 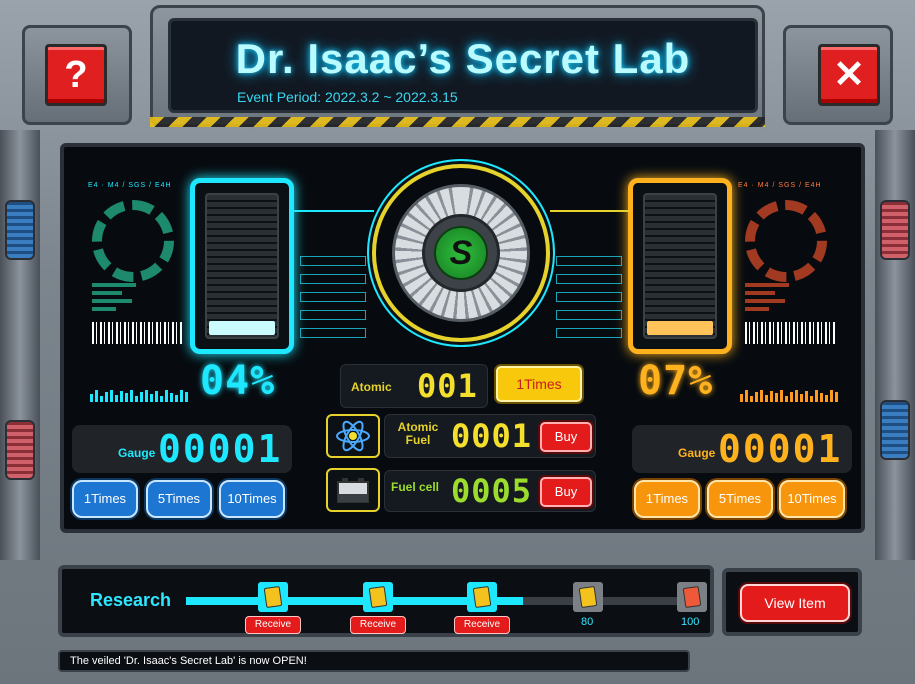 I want to click on left-tank, so click(x=242, y=266).